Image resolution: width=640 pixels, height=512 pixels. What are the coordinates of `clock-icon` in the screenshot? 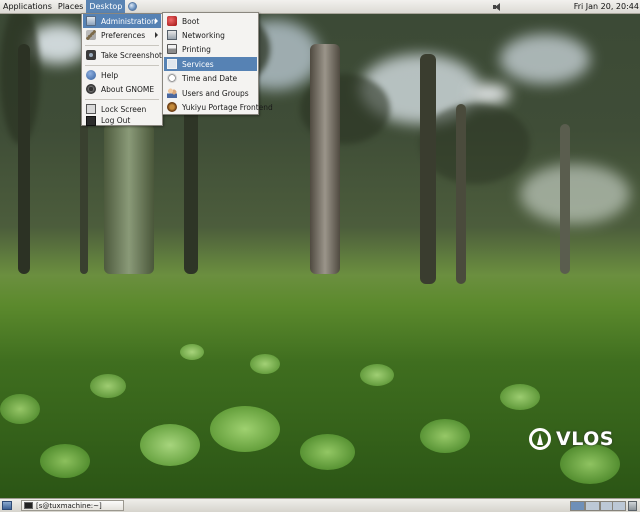 It's located at (172, 78).